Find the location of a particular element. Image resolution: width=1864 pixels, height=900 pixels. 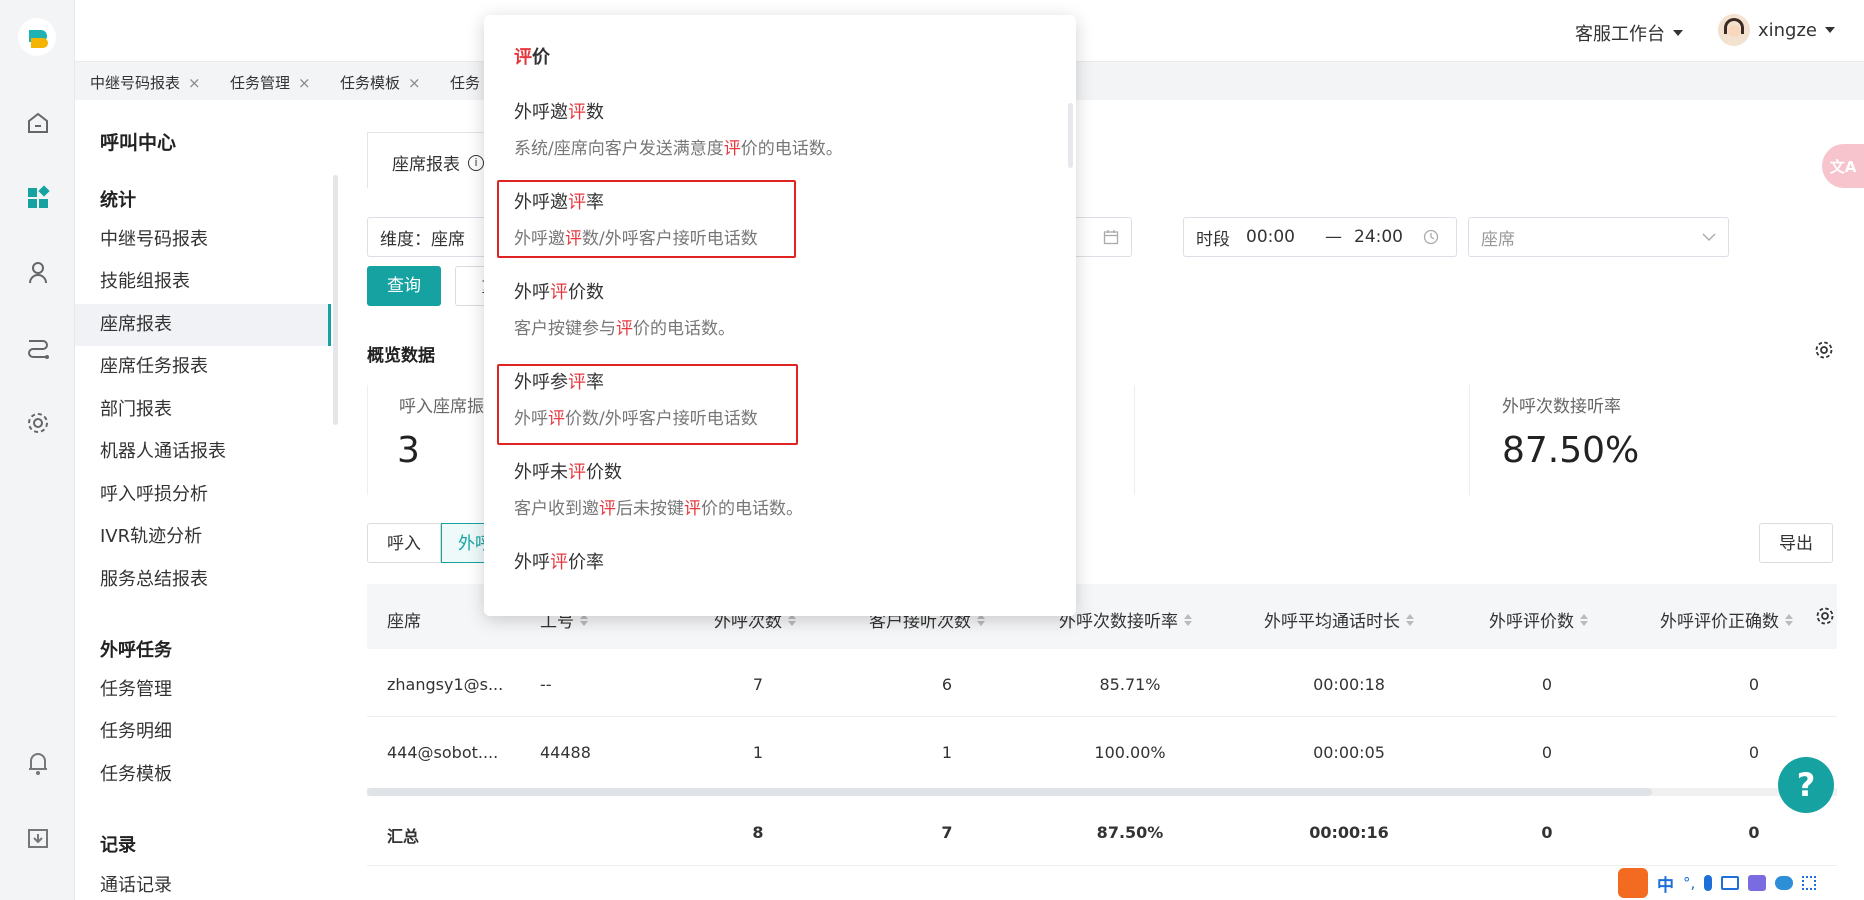

sidebar-item-task-management: 任务管理 is located at coordinates (203, 690).